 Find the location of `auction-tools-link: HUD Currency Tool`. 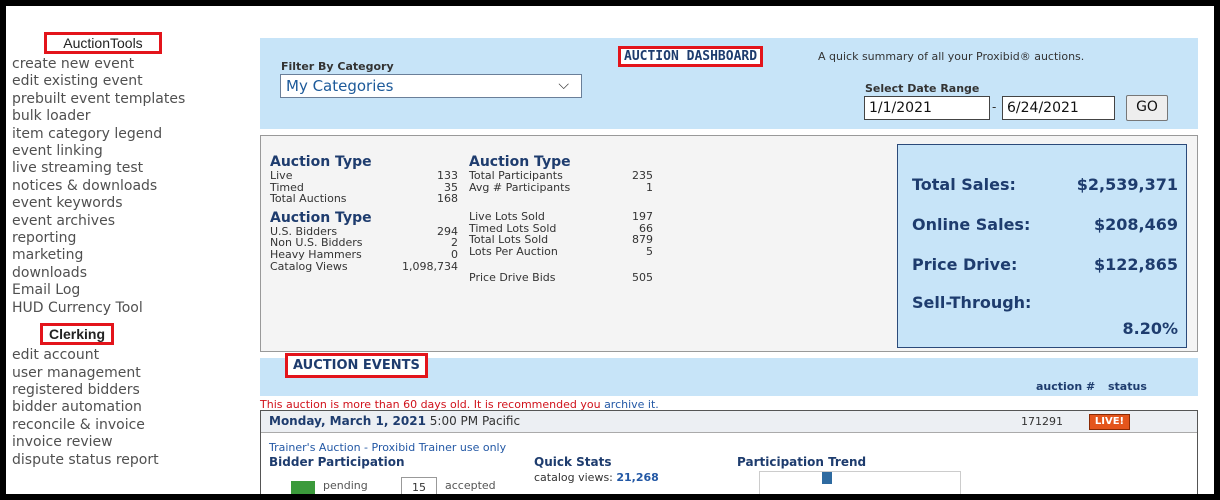

auction-tools-link: HUD Currency Tool is located at coordinates (127, 308).